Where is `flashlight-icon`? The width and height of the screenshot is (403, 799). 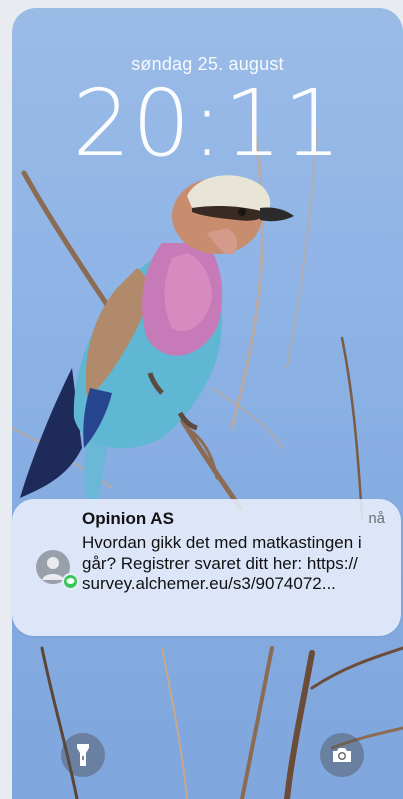
flashlight-icon is located at coordinates (83, 755).